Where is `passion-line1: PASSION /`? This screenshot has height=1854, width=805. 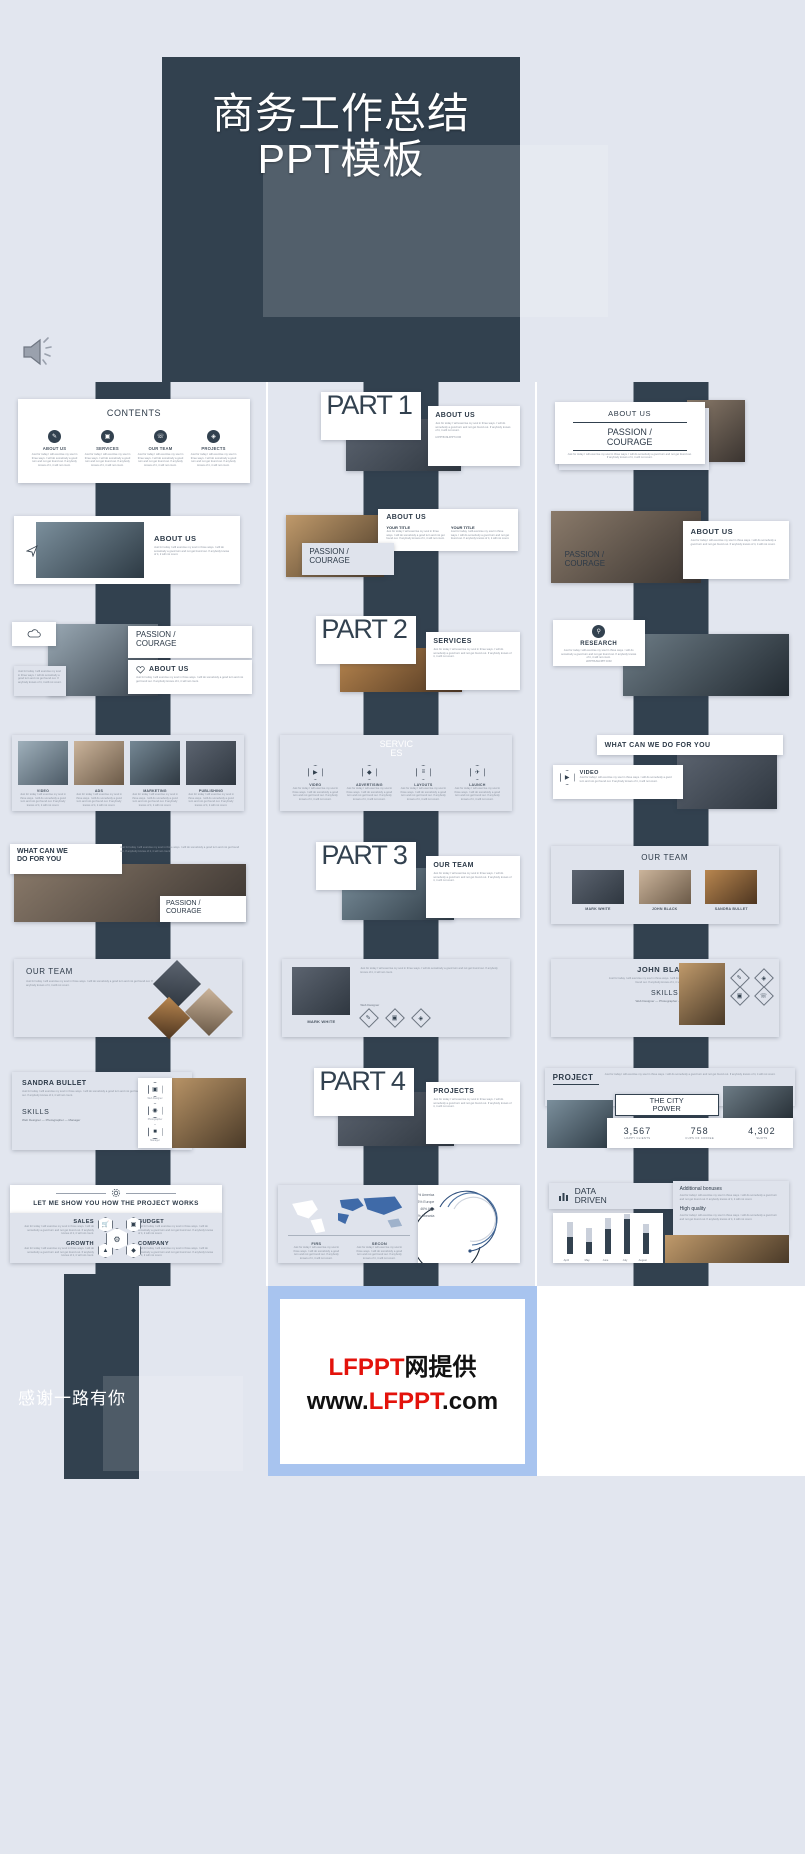
passion-line1: PASSION / is located at coordinates (183, 903).